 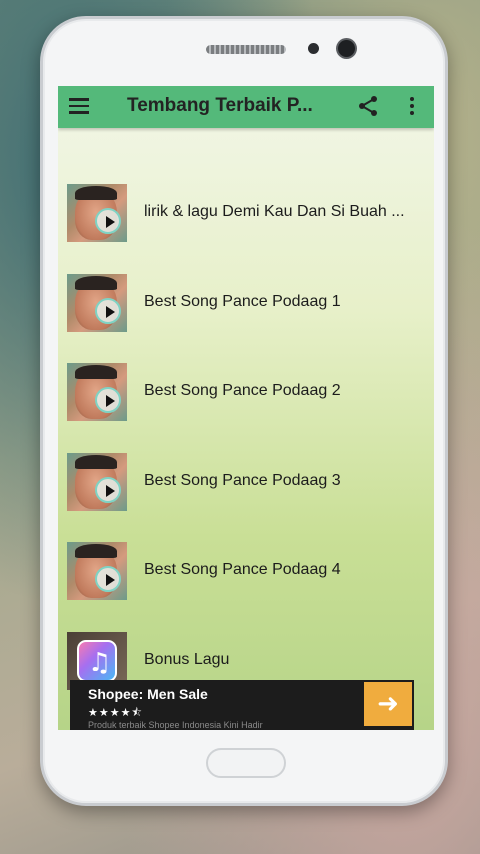 I want to click on front-camera, so click(x=346, y=48).